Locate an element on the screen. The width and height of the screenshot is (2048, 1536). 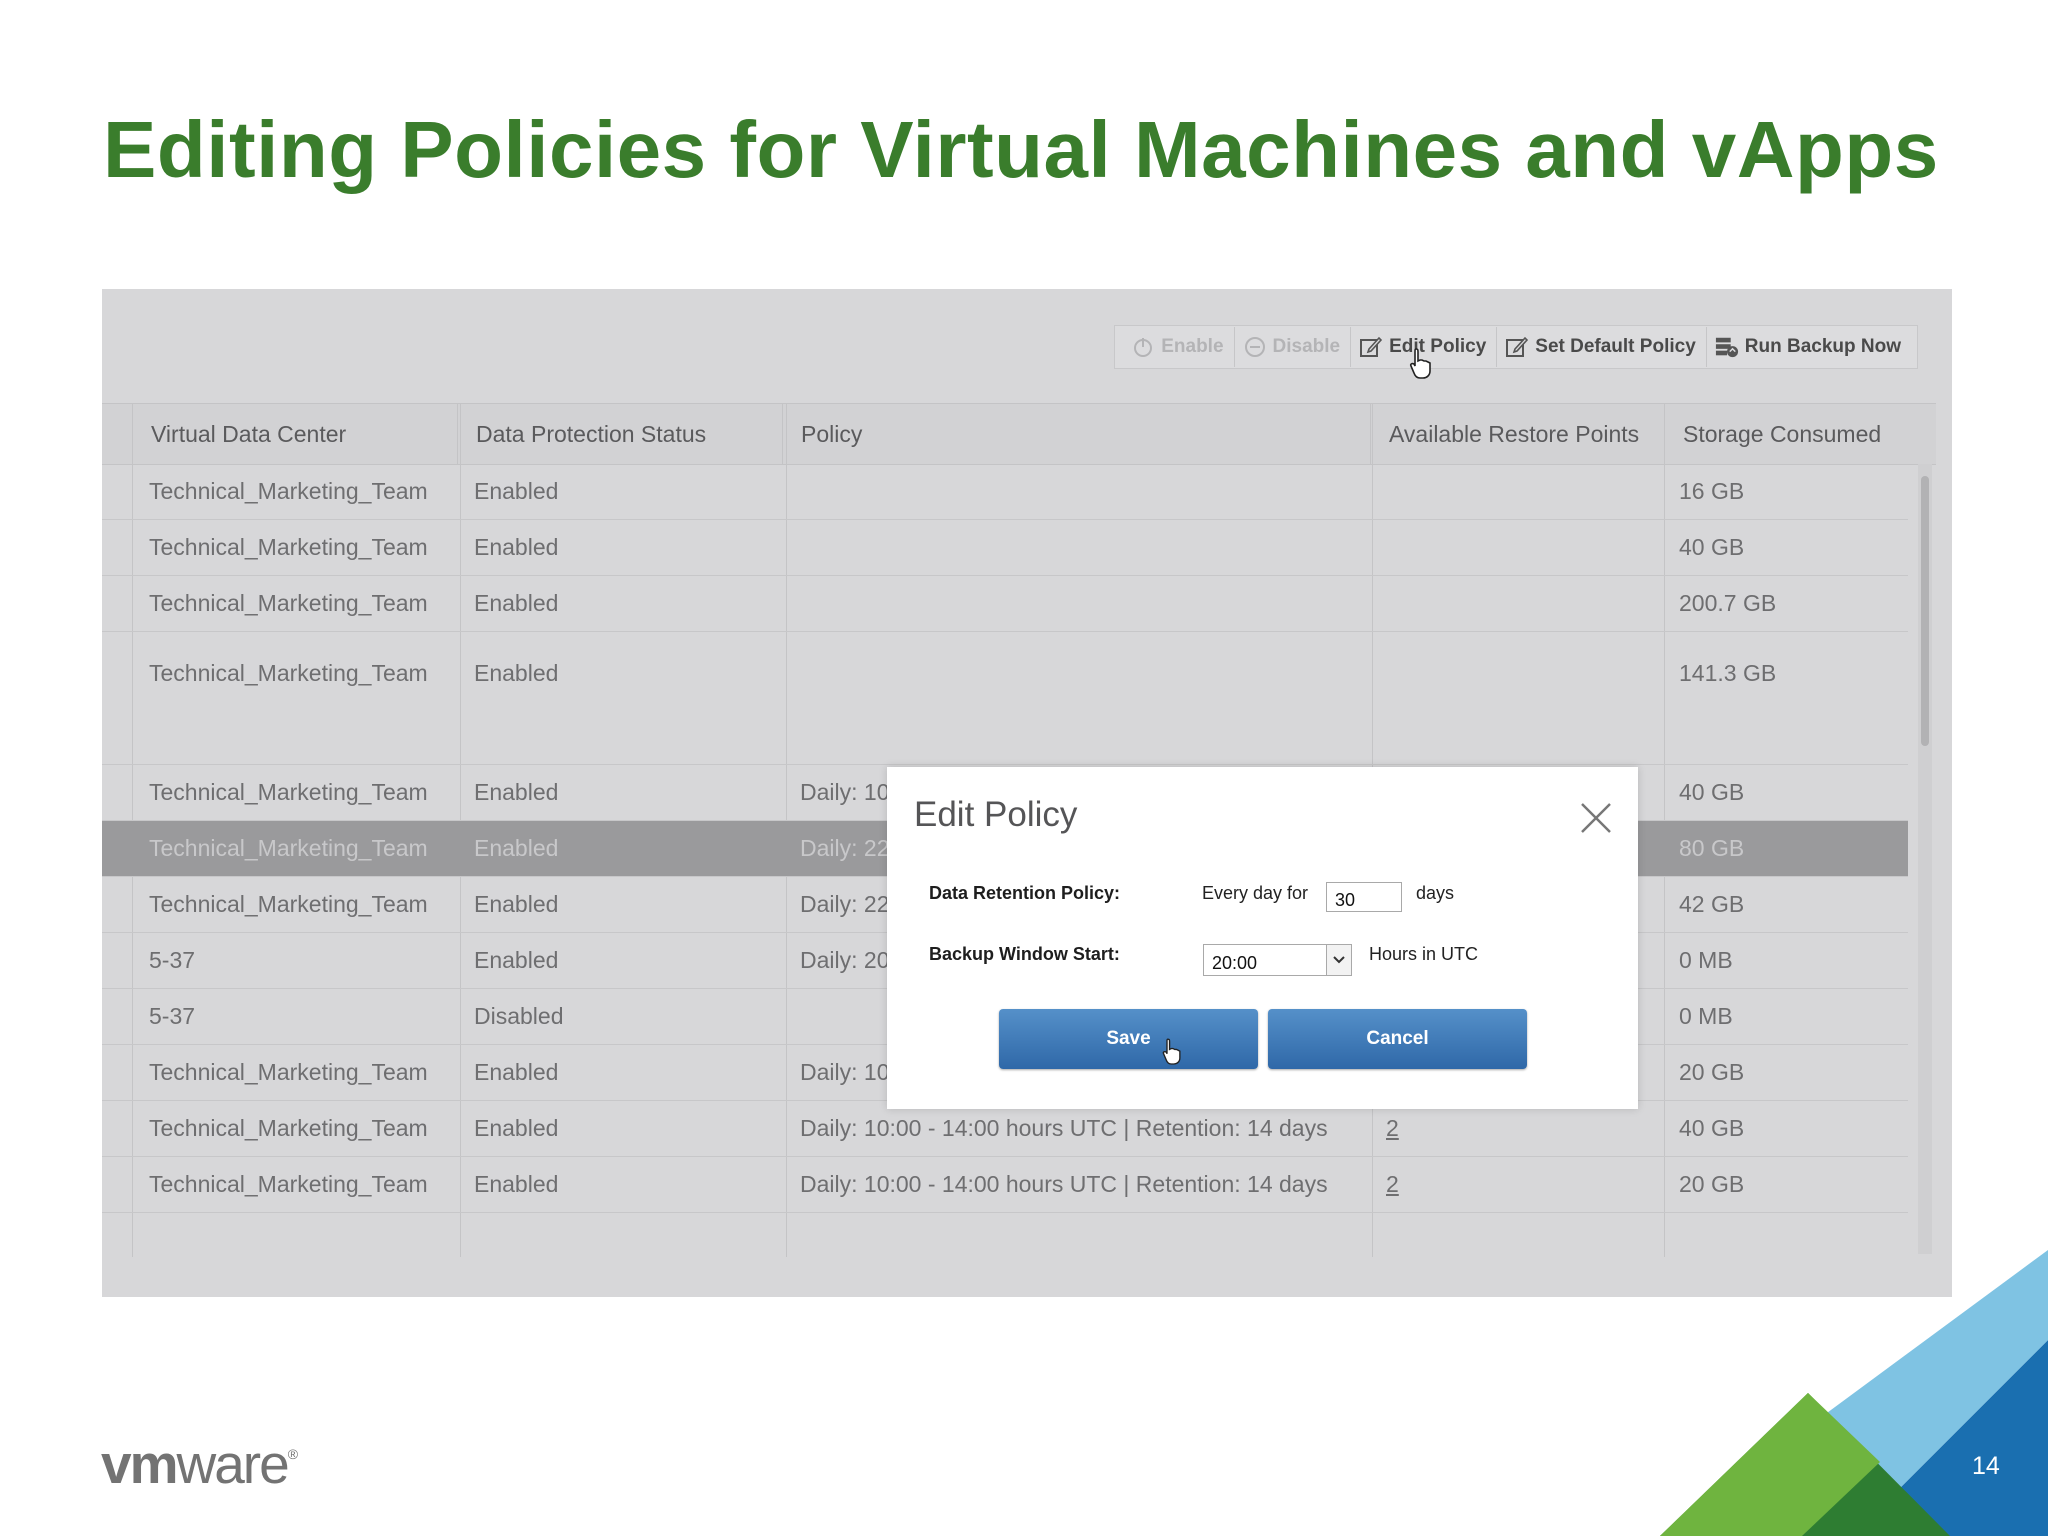
table-cell-status: Disabled is located at coordinates (519, 1016).